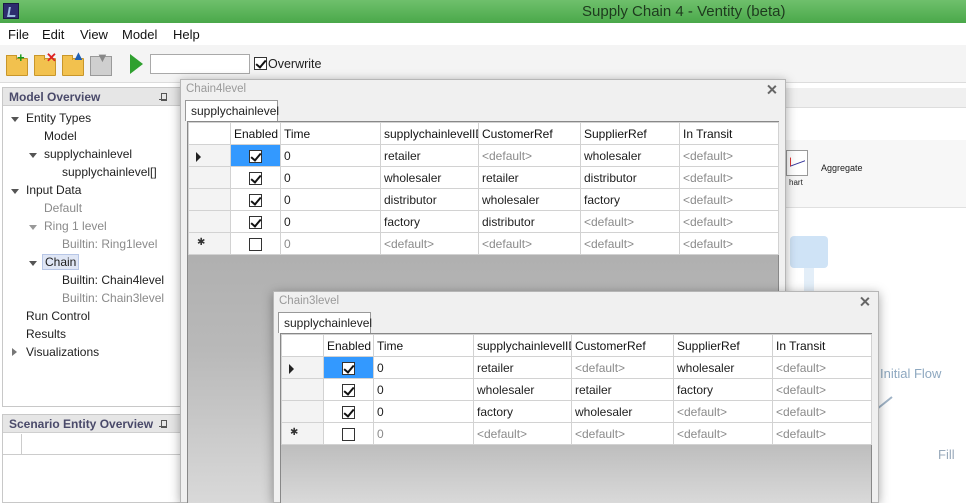 The width and height of the screenshot is (966, 503). What do you see at coordinates (630, 133) in the screenshot?
I see `column-header-supplierref: SupplierRef` at bounding box center [630, 133].